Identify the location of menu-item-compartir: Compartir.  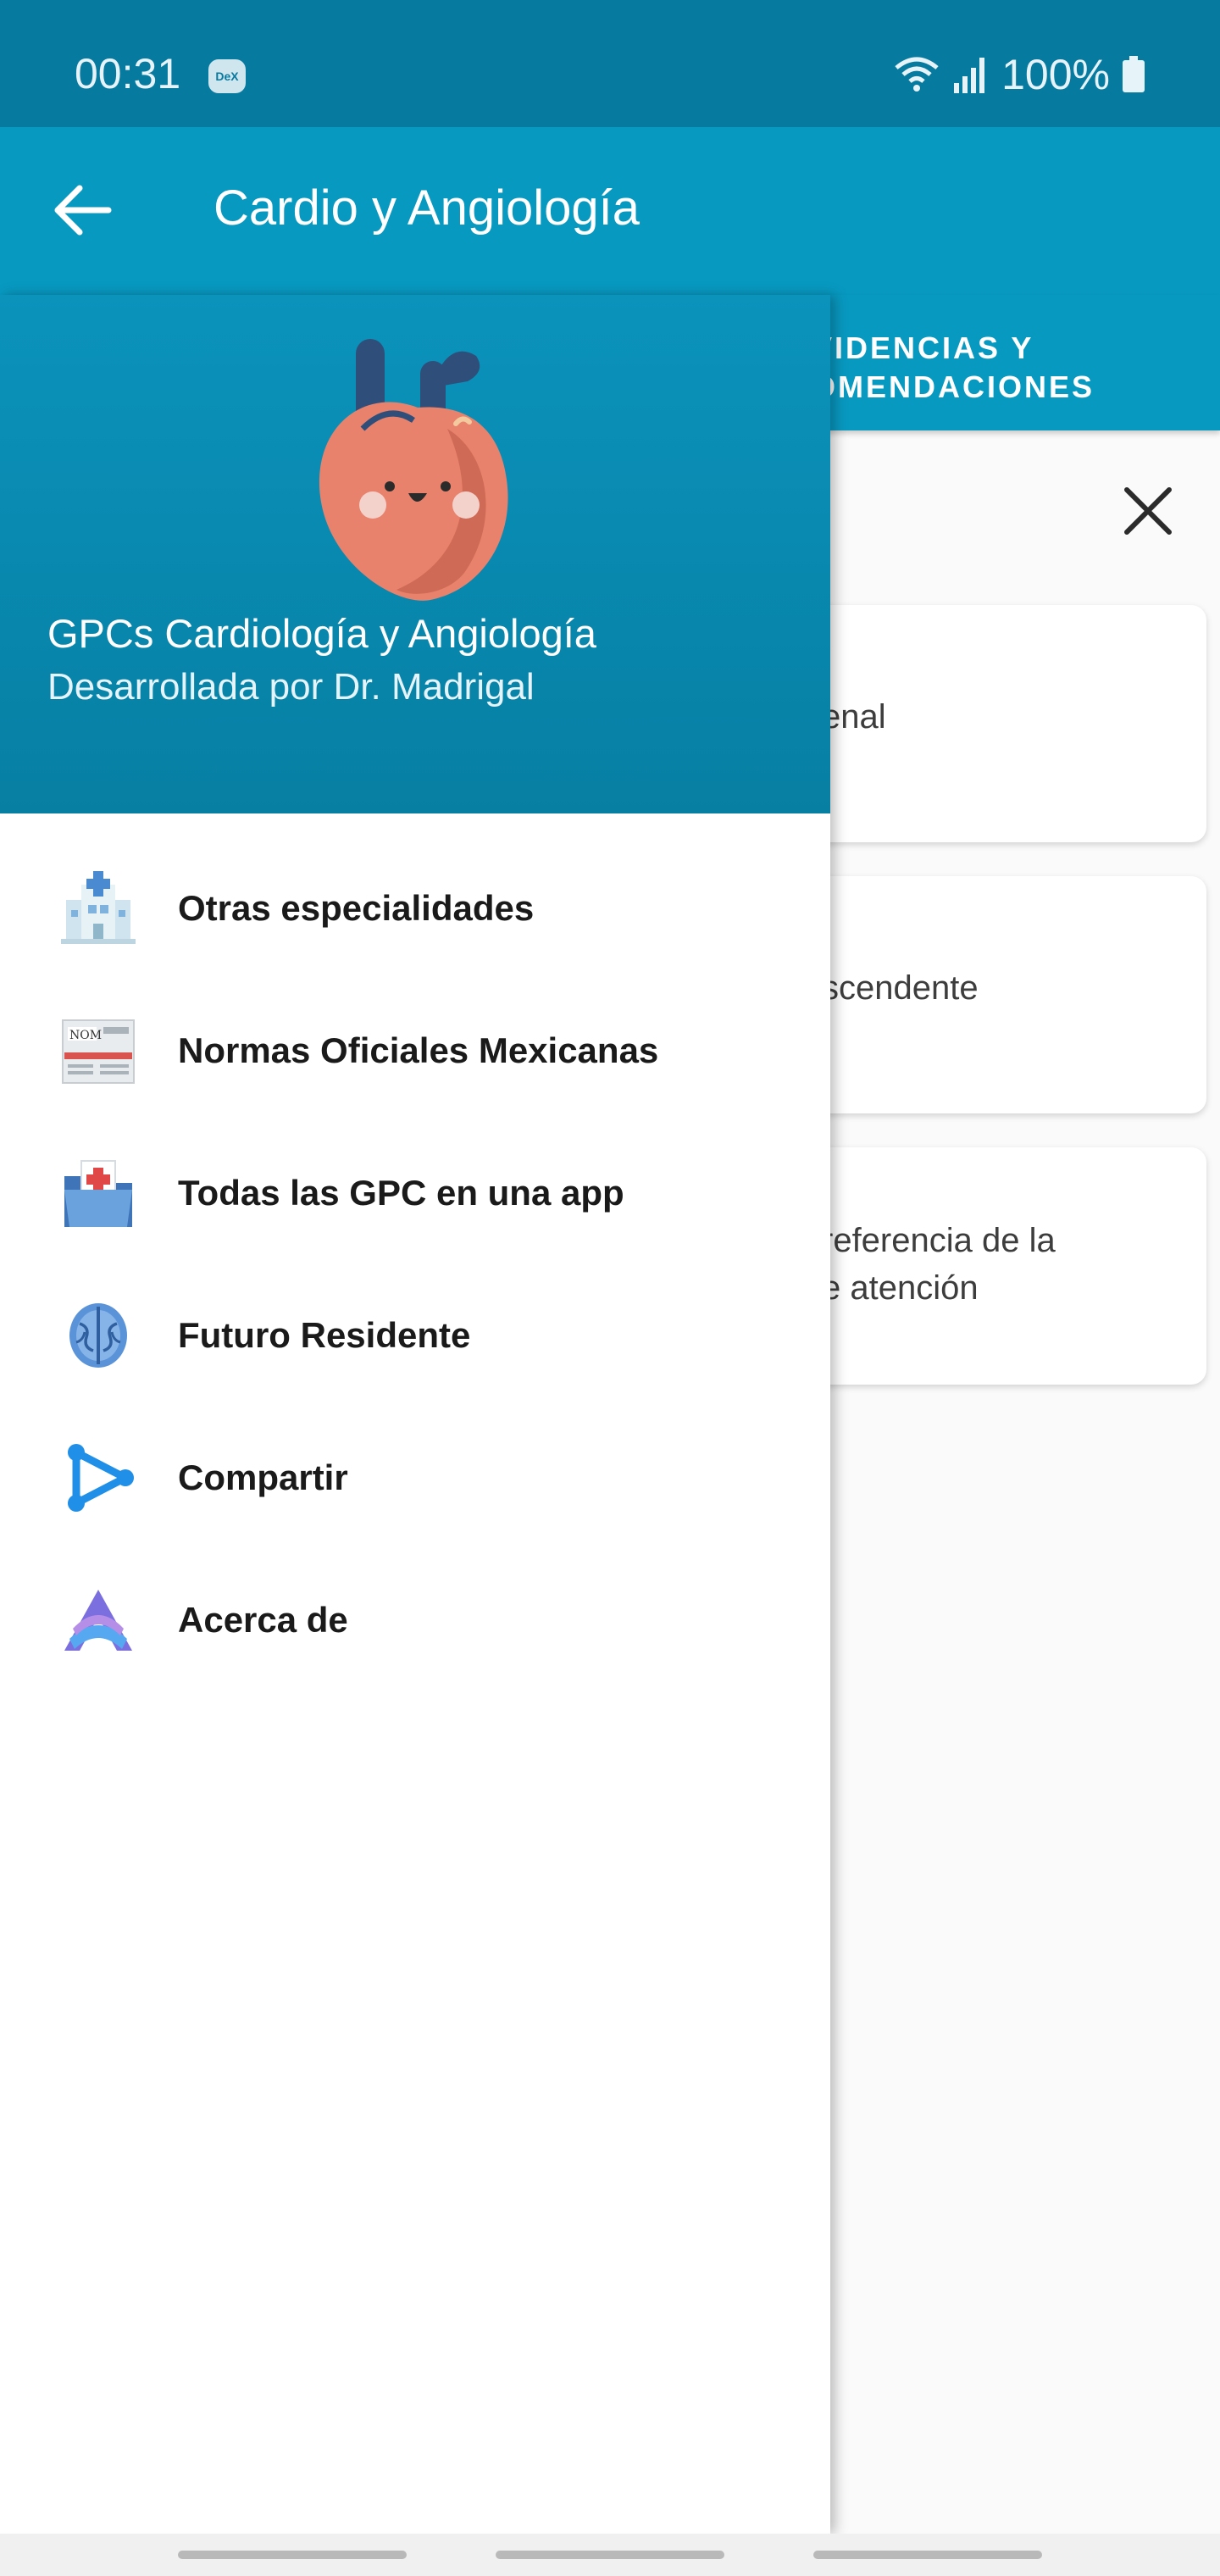
(415, 1476).